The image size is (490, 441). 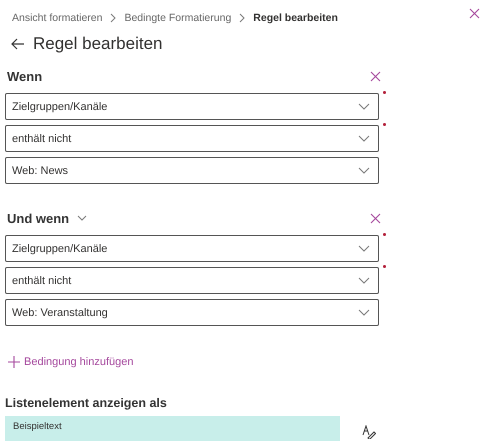 What do you see at coordinates (57, 18) in the screenshot?
I see `breadcrumb-link: Ansicht formatieren` at bounding box center [57, 18].